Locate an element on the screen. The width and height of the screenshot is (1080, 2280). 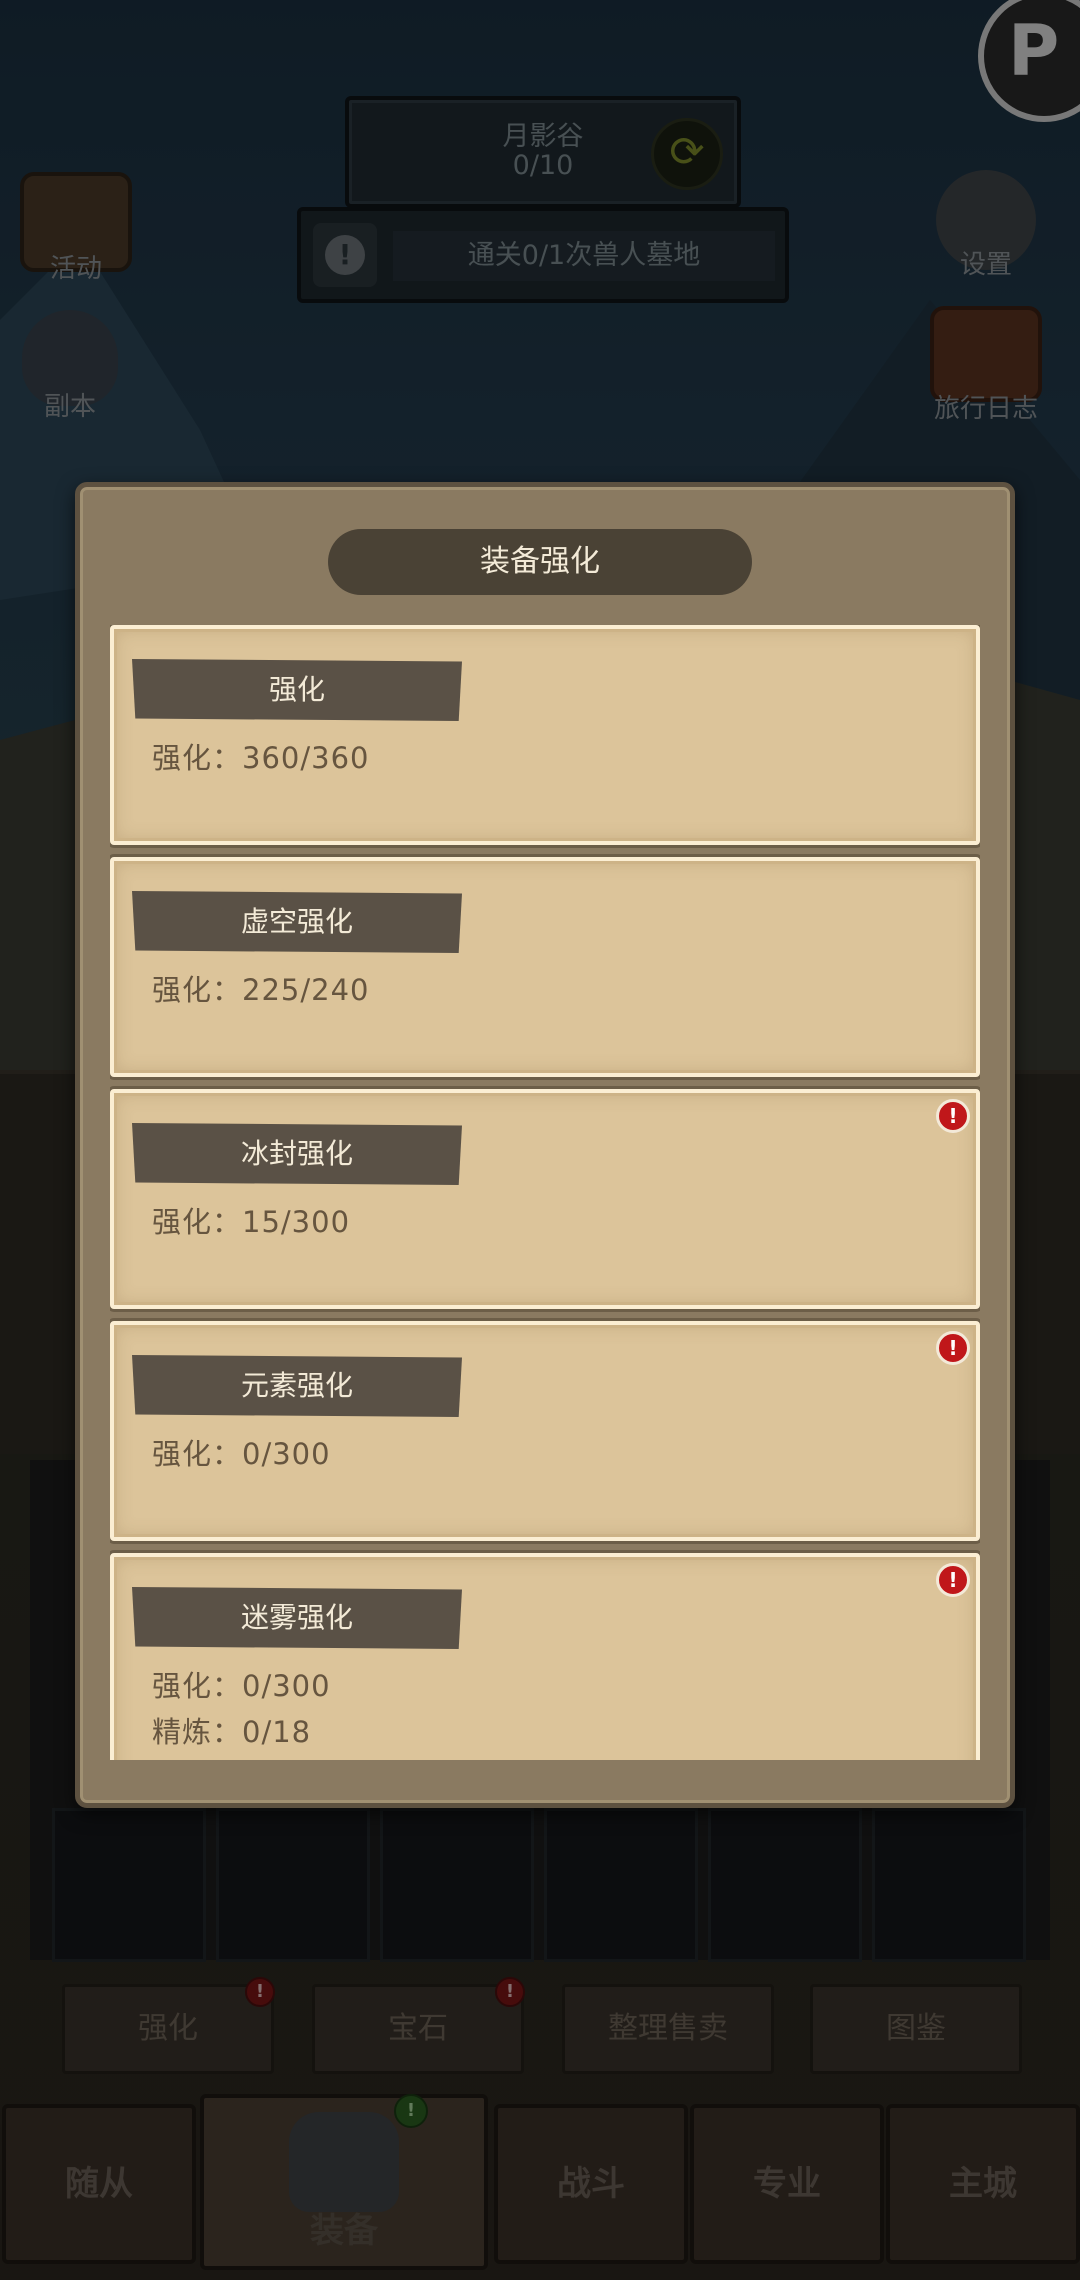
card-title: 迷雾强化 is located at coordinates (297, 1618).